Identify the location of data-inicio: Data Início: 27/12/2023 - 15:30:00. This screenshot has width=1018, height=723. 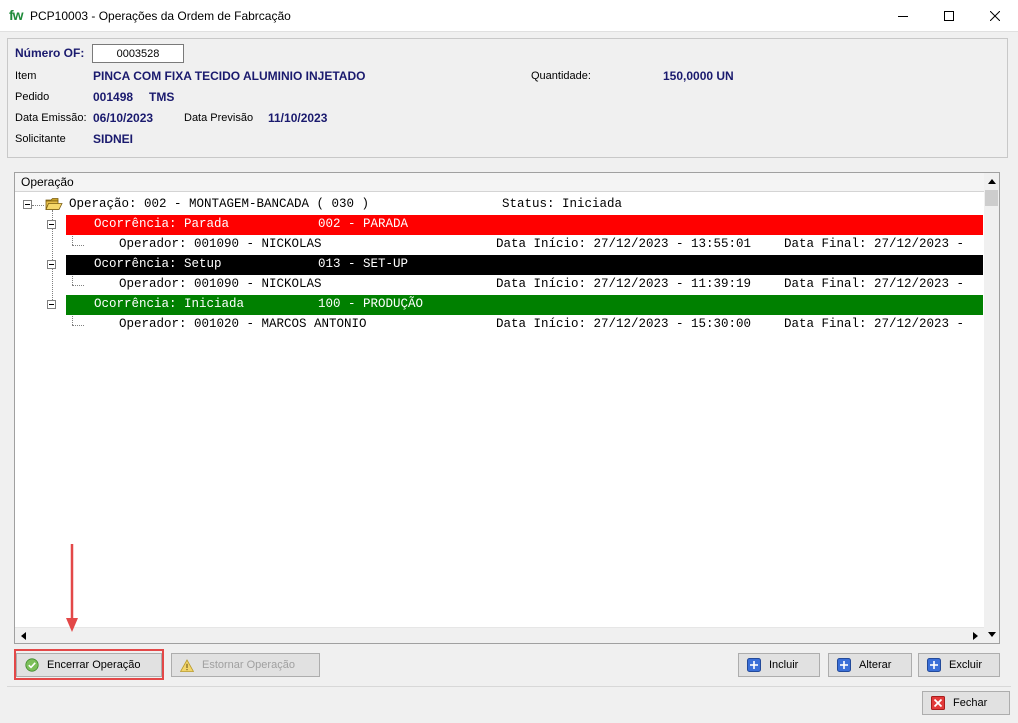
(624, 324).